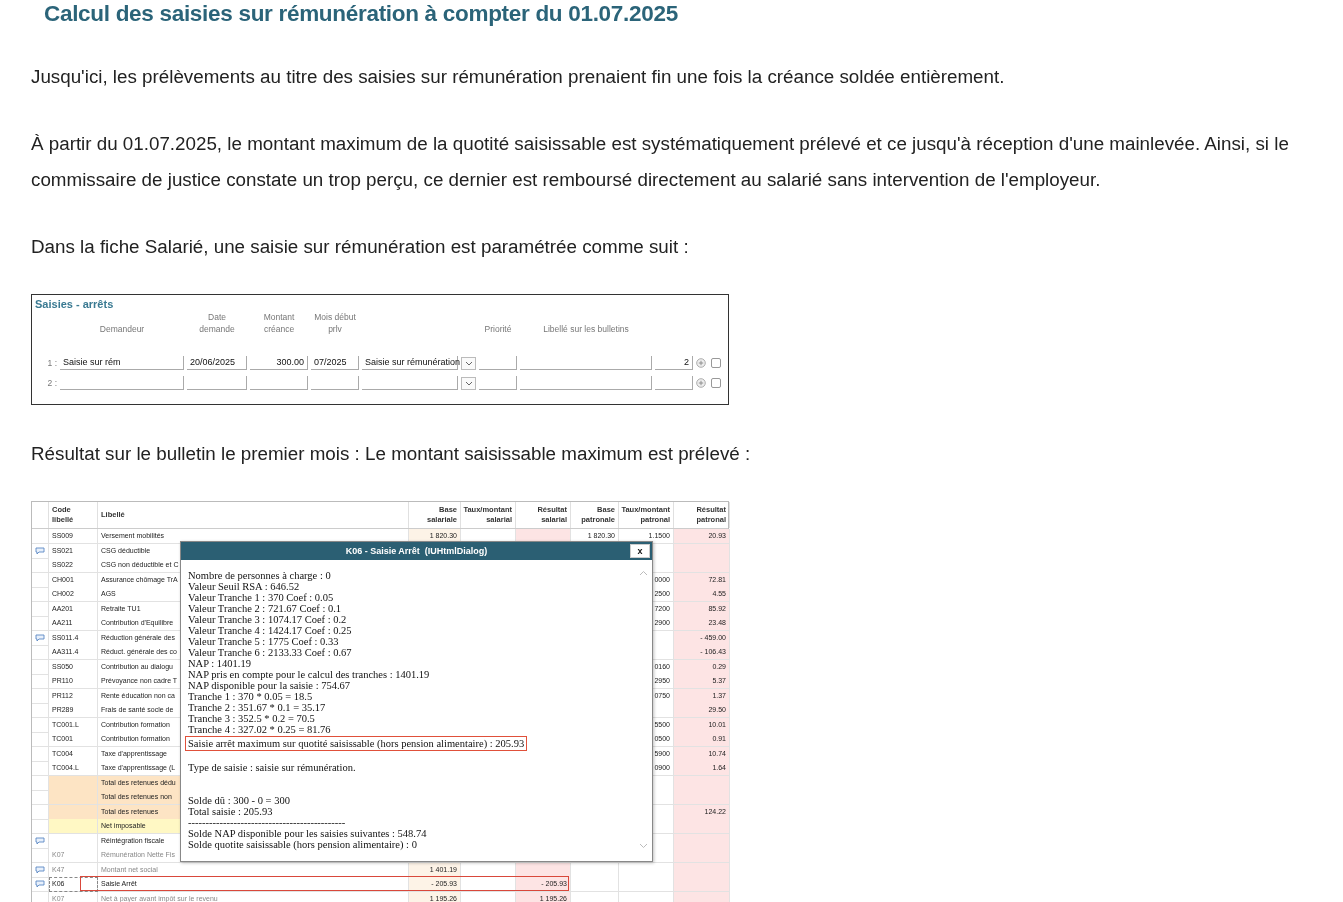 This screenshot has height=902, width=1343. Describe the element at coordinates (217, 323) in the screenshot. I see `column-header: Date demande` at that location.